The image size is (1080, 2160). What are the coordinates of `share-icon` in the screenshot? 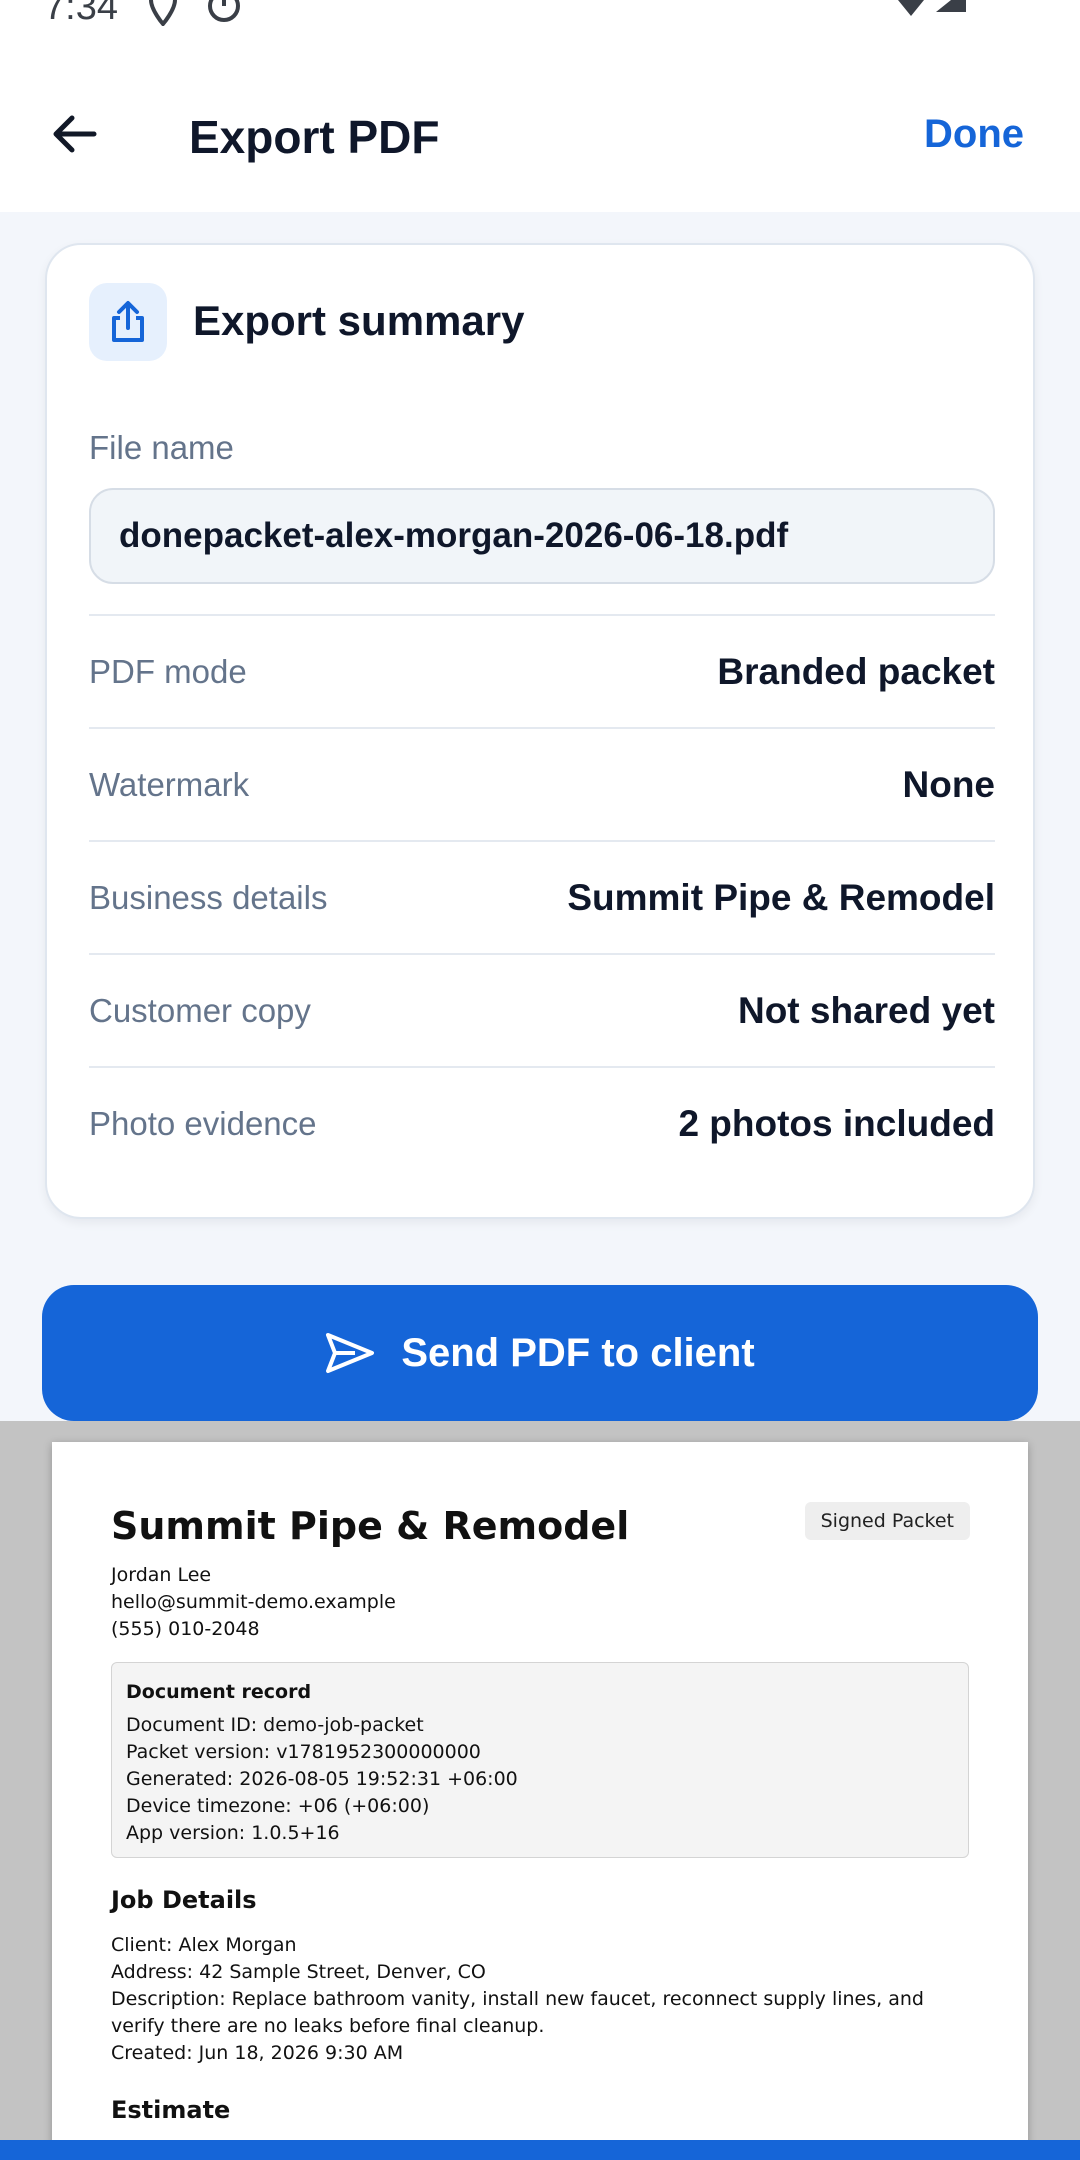 It's located at (128, 321).